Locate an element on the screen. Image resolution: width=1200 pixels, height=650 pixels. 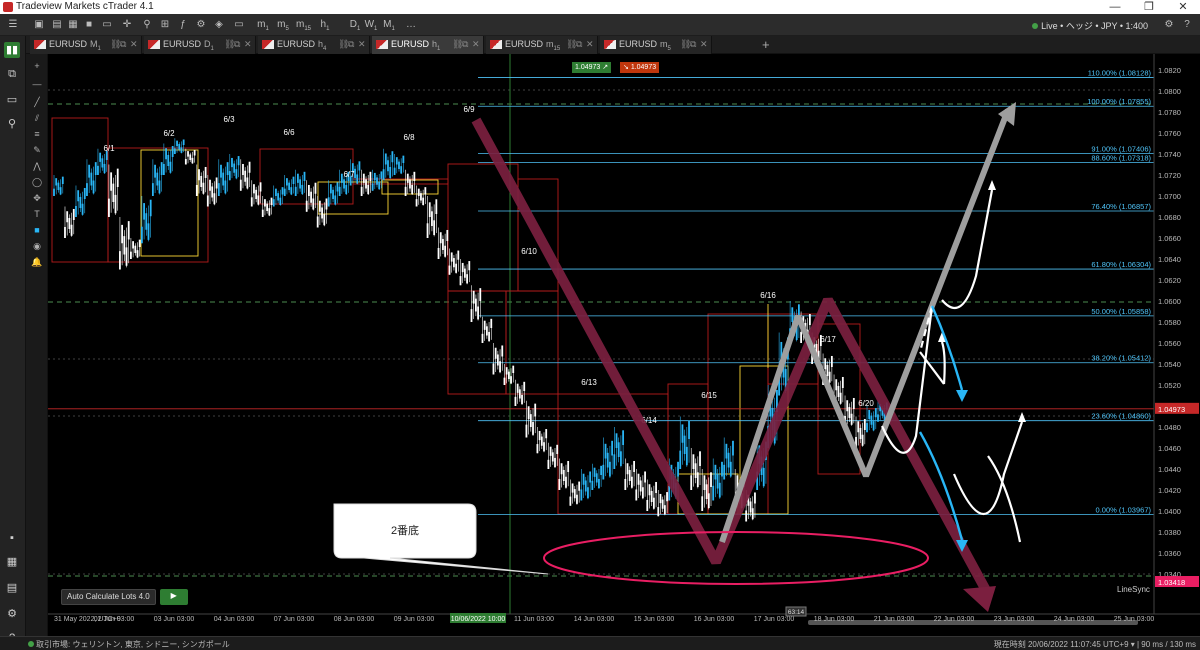
monitor-icon: ▭ is located at coordinates (239, 25).